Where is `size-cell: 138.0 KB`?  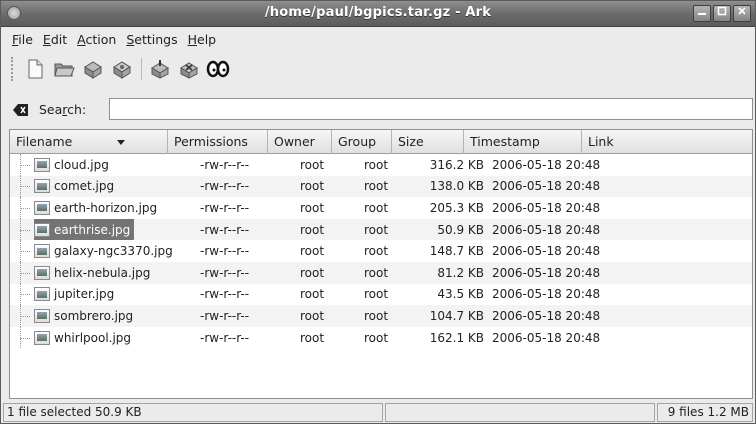
size-cell: 138.0 KB is located at coordinates (456, 186).